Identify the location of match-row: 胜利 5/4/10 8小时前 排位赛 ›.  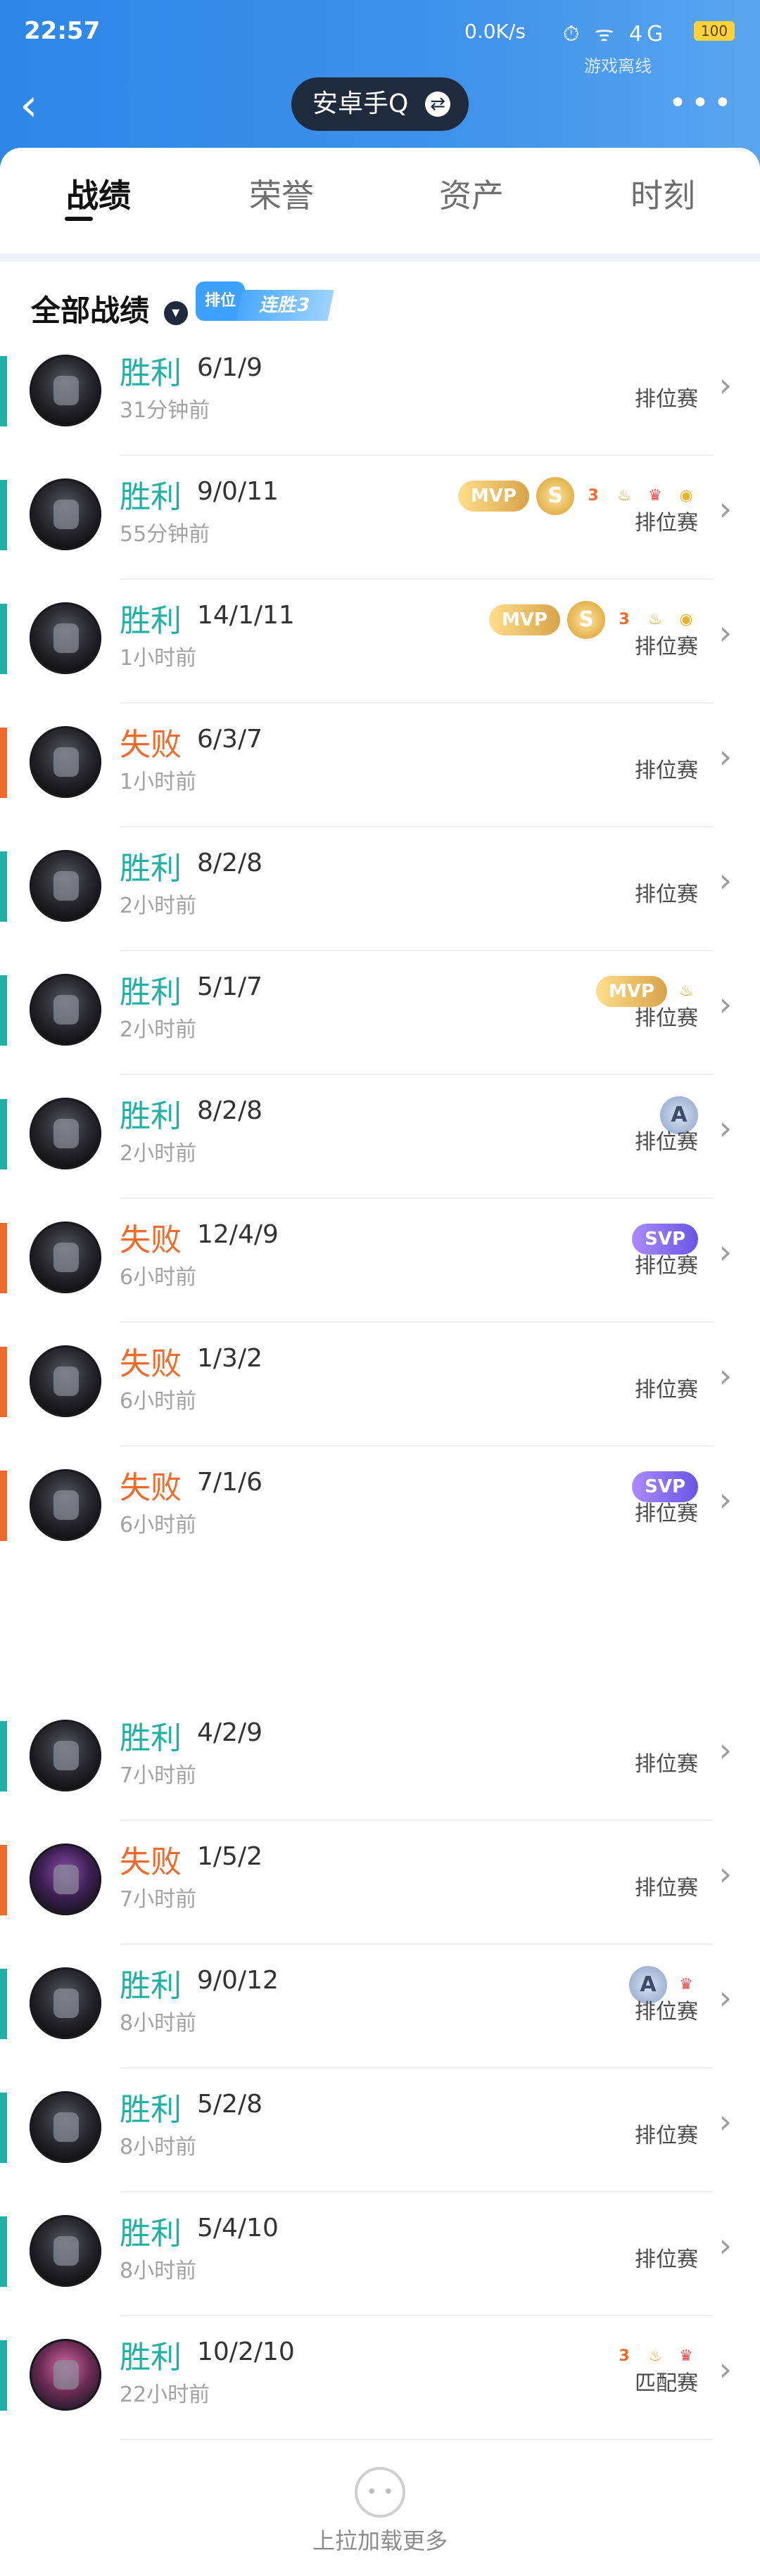
(380, 2254).